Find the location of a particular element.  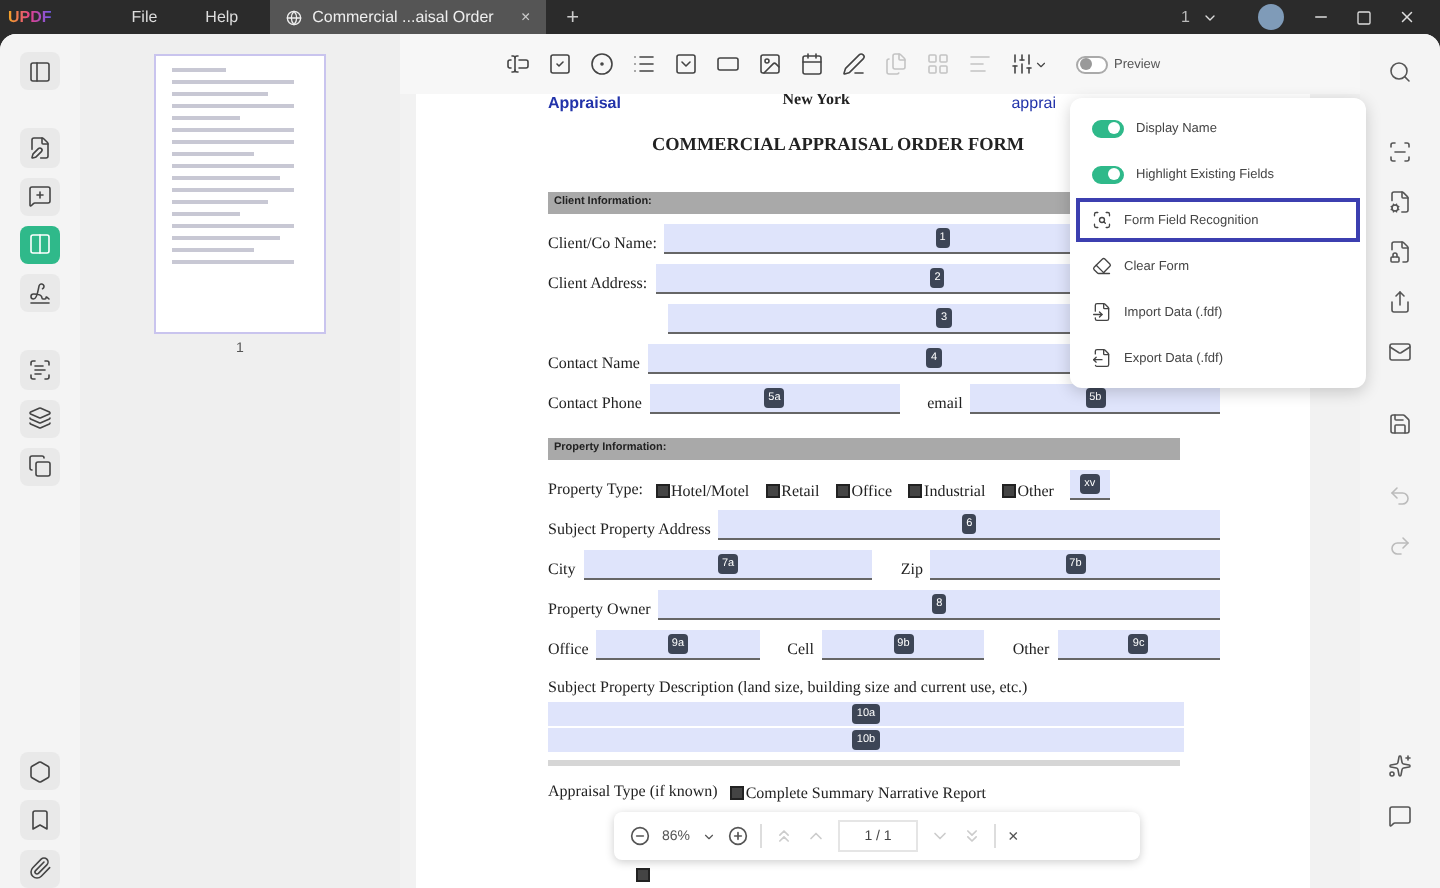

zoom-out-button is located at coordinates (640, 836).